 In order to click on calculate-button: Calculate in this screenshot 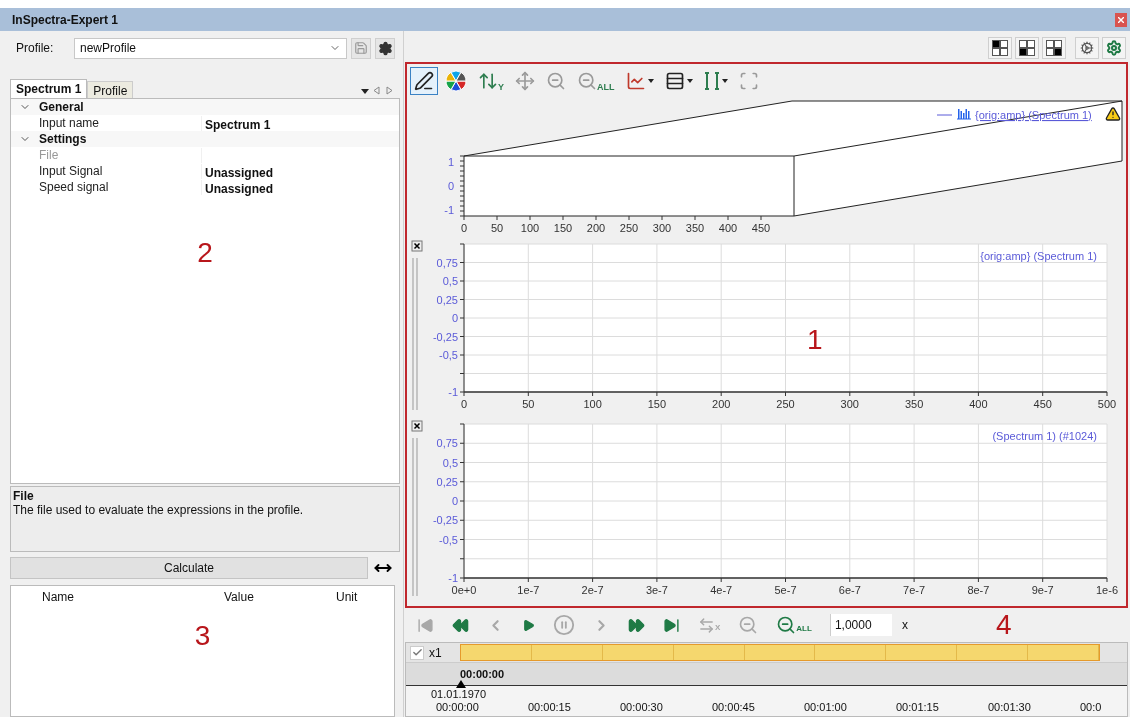, I will do `click(189, 567)`.